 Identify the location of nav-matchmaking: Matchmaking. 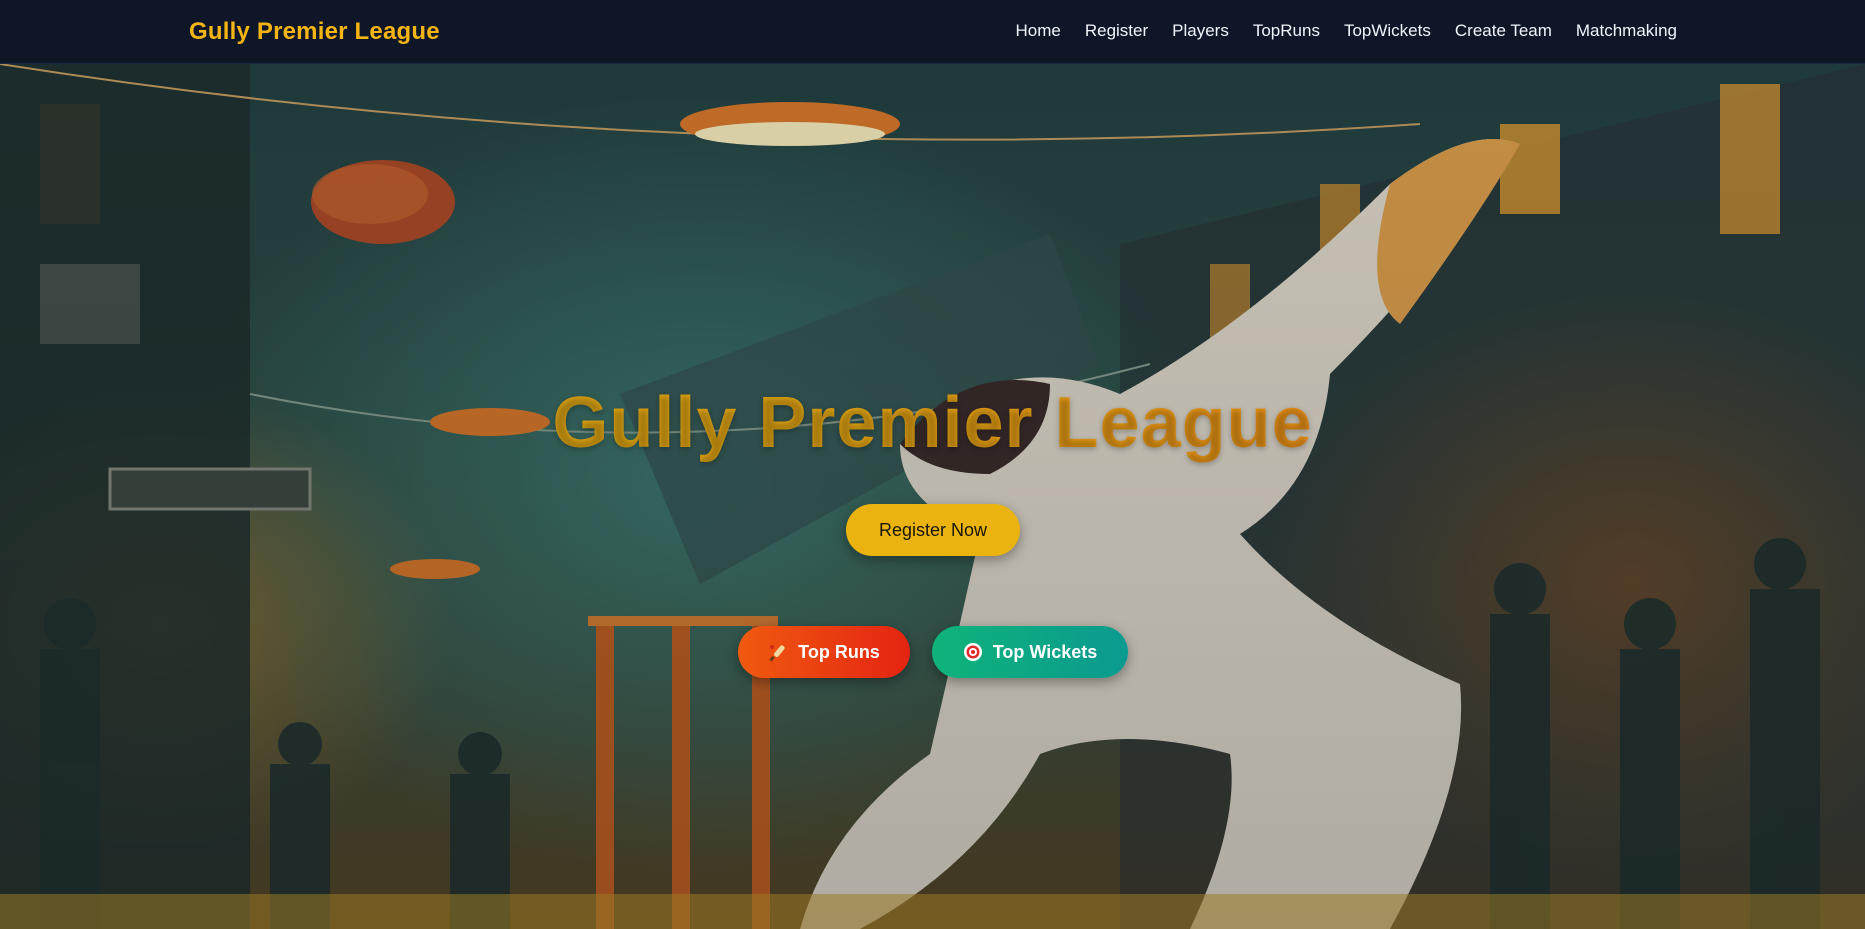
(1626, 31).